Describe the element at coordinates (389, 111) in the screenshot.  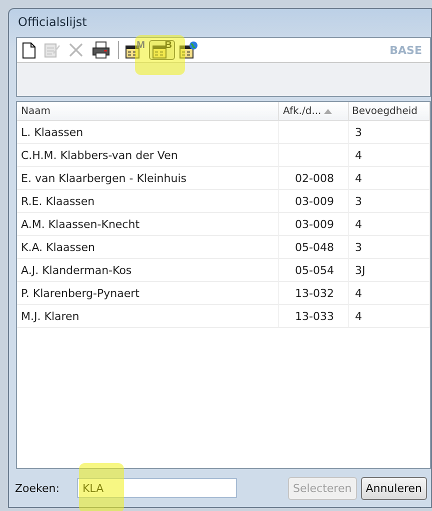
I see `column-header: Bevoegdheid` at that location.